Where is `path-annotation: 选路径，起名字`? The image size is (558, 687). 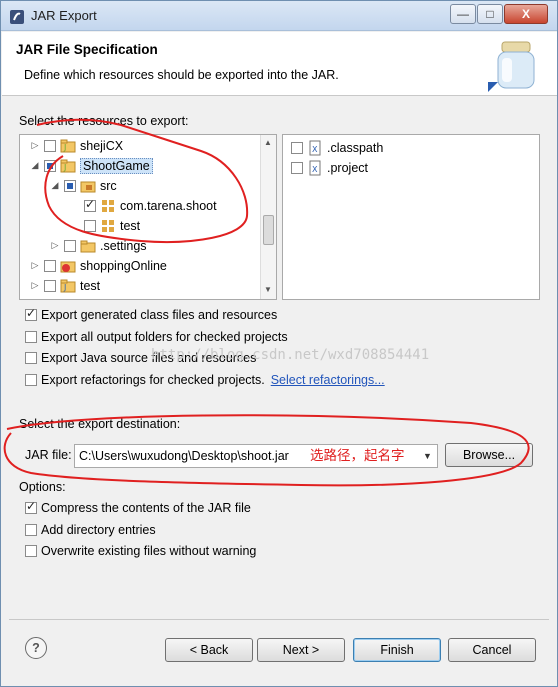
path-annotation: 选路径，起名字 is located at coordinates (357, 455).